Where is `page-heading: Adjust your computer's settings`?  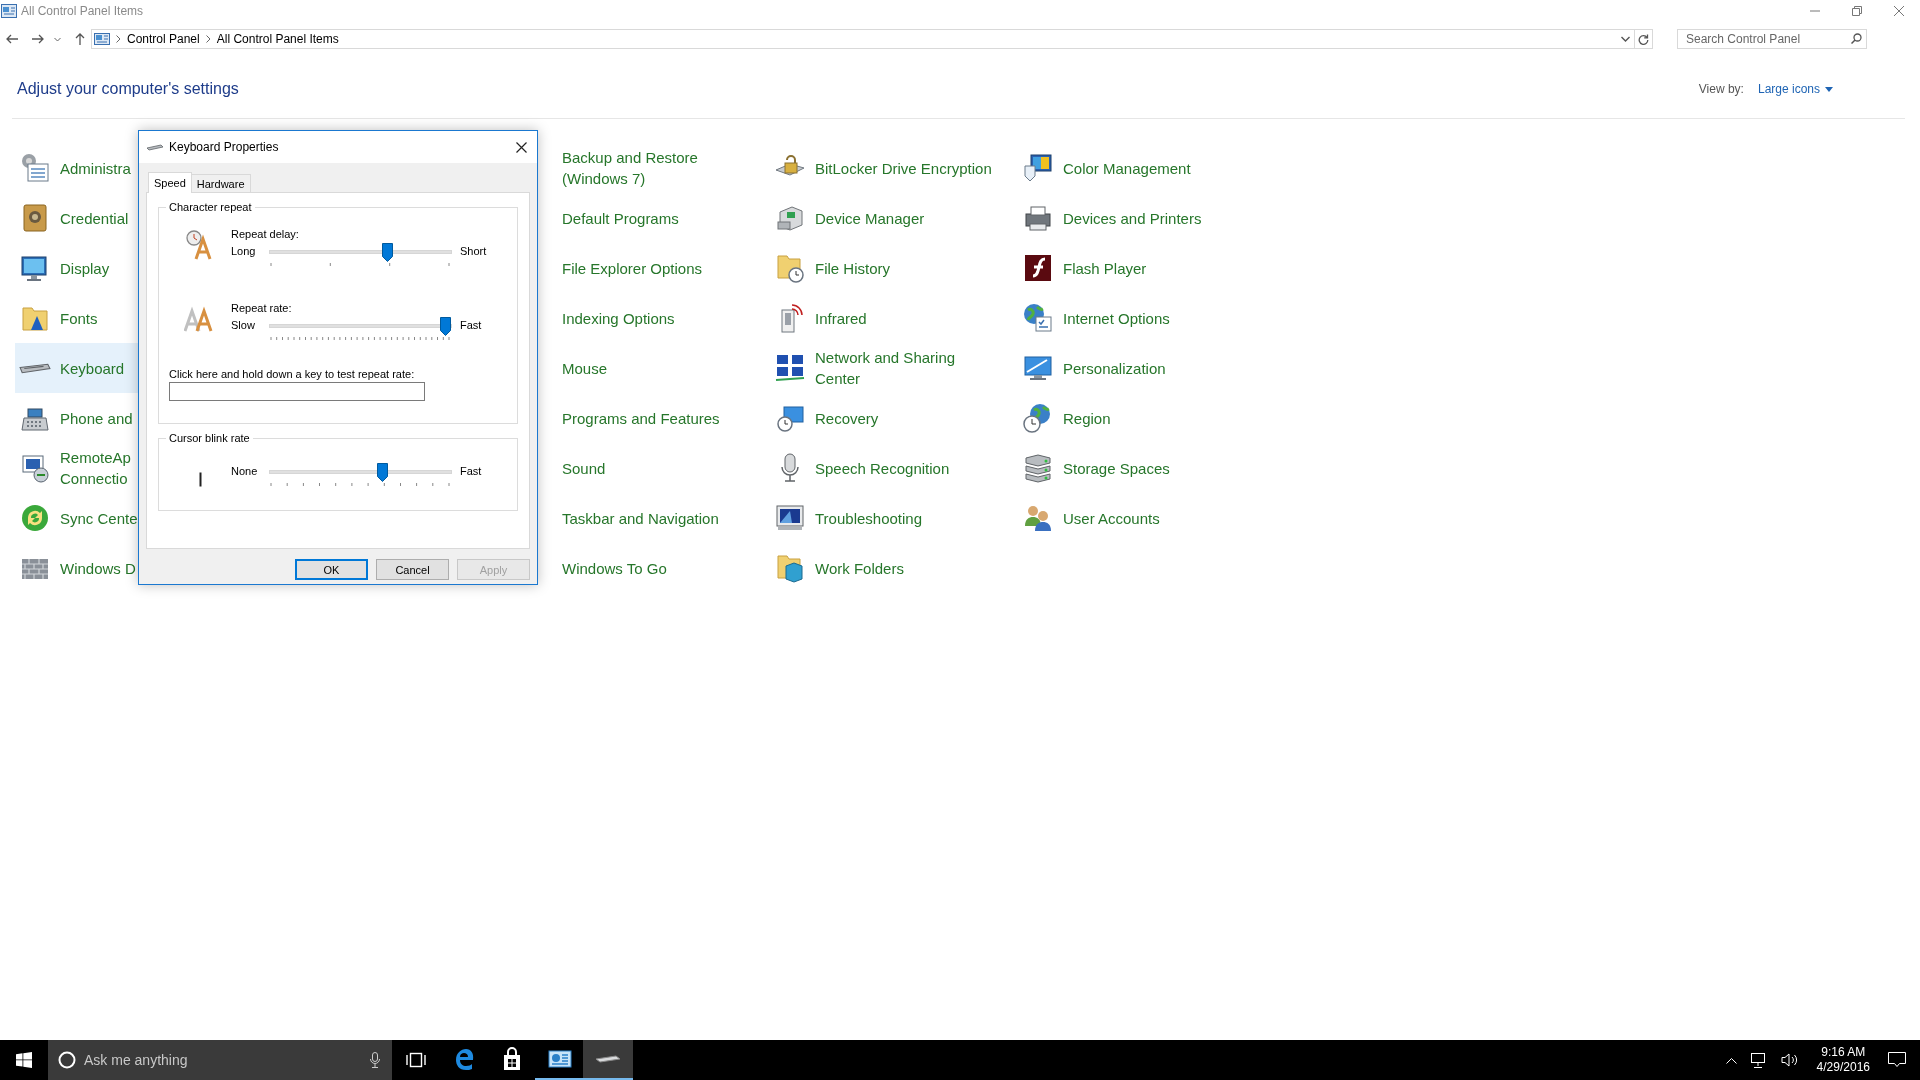 page-heading: Adjust your computer's settings is located at coordinates (128, 89).